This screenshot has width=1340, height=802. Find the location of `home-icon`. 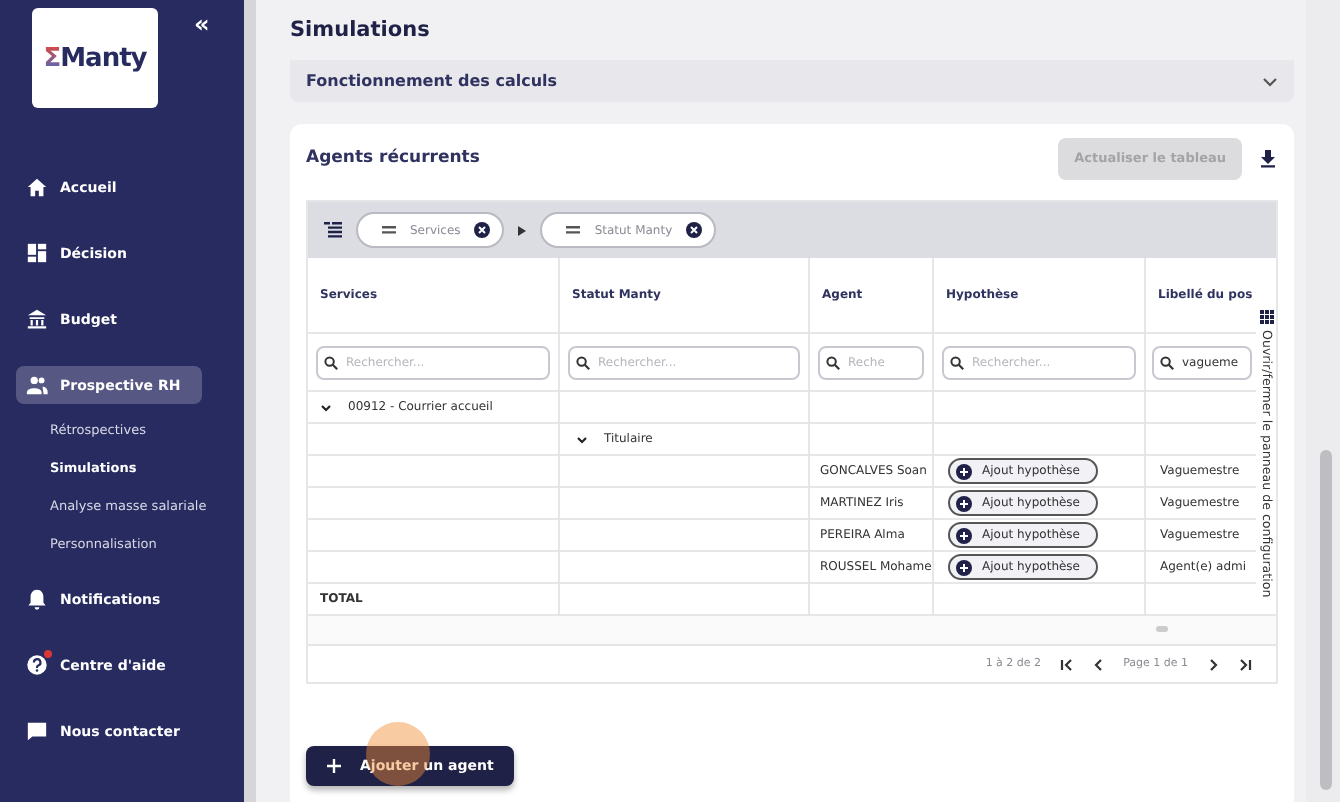

home-icon is located at coordinates (37, 187).